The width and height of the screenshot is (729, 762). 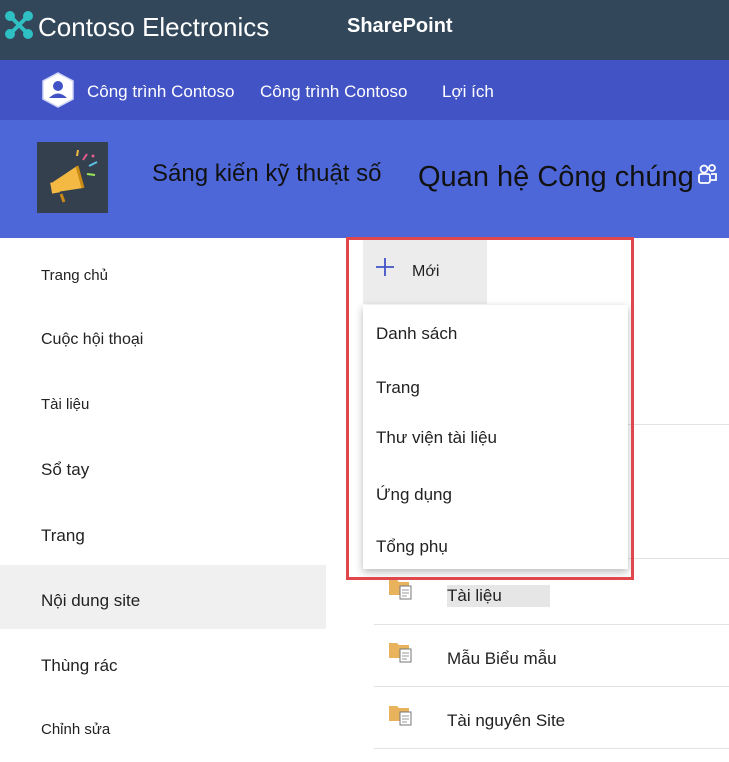 I want to click on nav-item-site-contents: Nội dung site, so click(x=163, y=597).